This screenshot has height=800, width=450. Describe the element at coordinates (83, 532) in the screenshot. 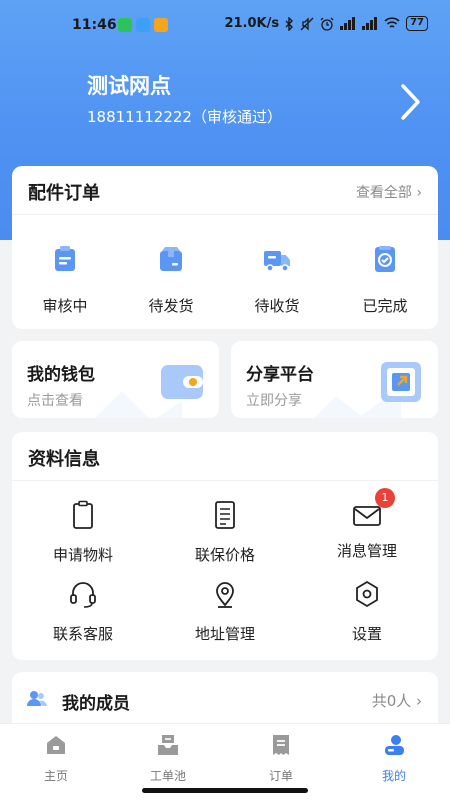

I see `apply-materials-item: 申请物料` at that location.